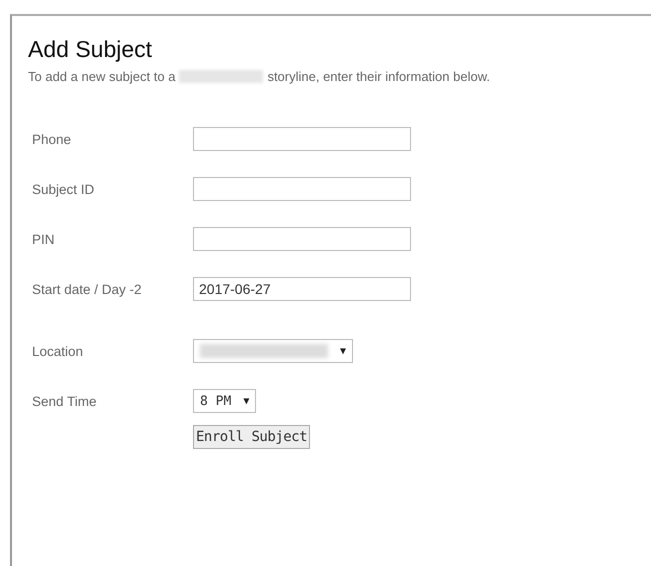 This screenshot has width=651, height=566. I want to click on dropdown: 8 PM ▼, so click(224, 401).